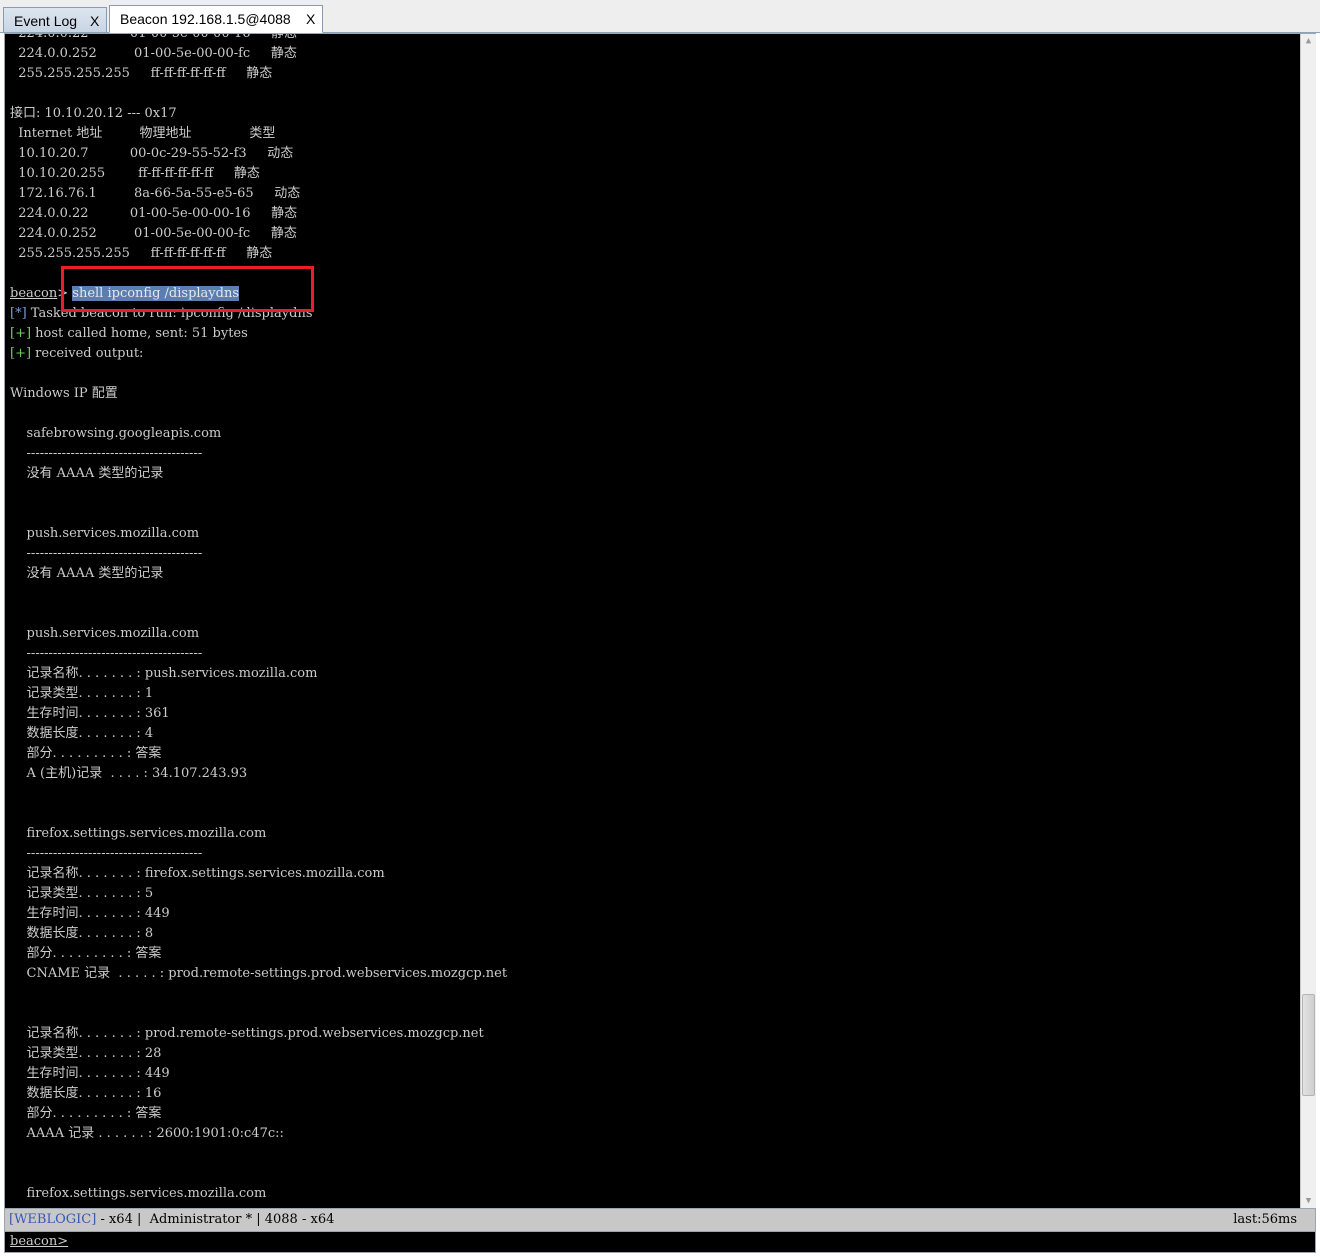 Image resolution: width=1320 pixels, height=1257 pixels. Describe the element at coordinates (65, 293) in the screenshot. I see `console-prompt-sep: >` at that location.